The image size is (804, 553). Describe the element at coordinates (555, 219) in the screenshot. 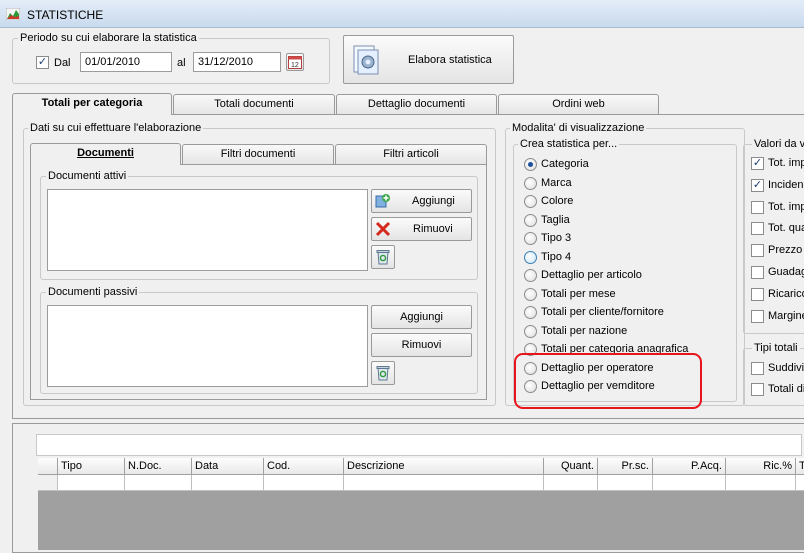

I see `radio-option-label: Taglia` at that location.